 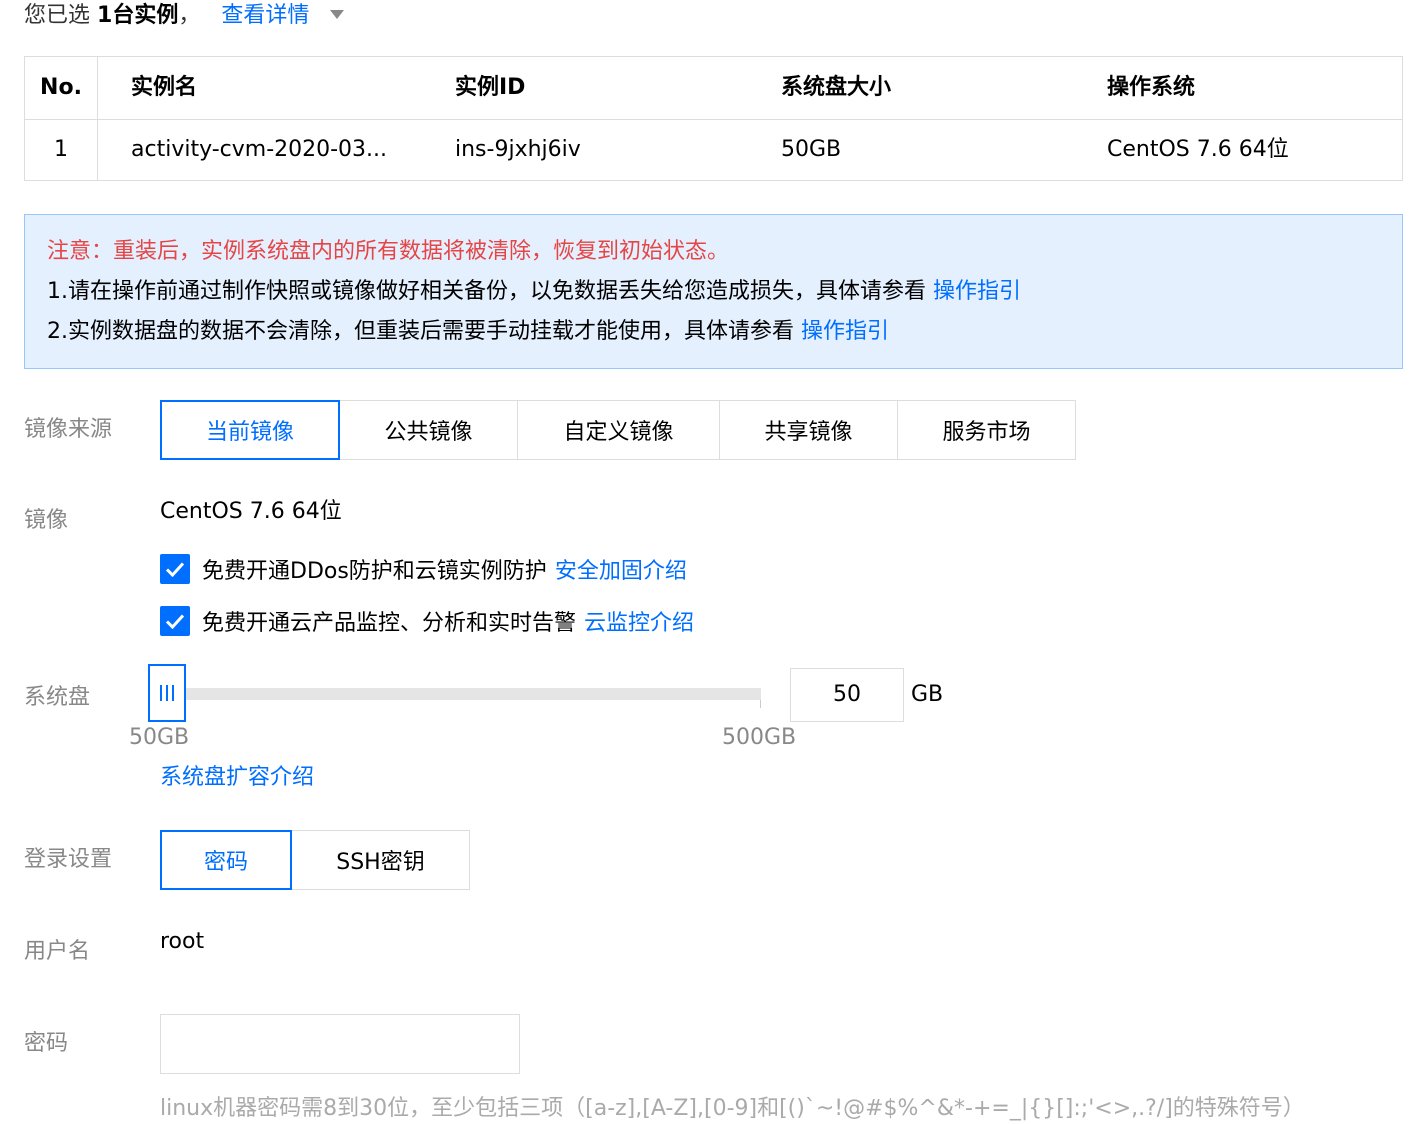 What do you see at coordinates (61, 87) in the screenshot?
I see `column-header-no: No.` at bounding box center [61, 87].